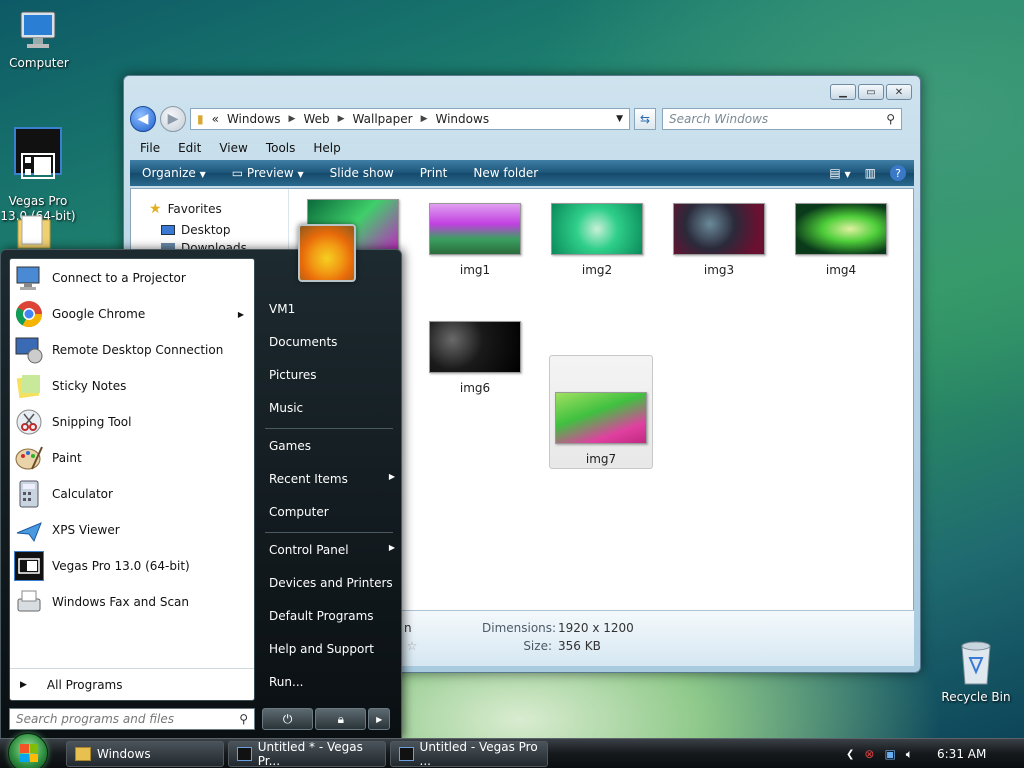 The width and height of the screenshot is (1024, 768). Describe the element at coordinates (288, 719) in the screenshot. I see `shutdown-button: ⏻` at that location.